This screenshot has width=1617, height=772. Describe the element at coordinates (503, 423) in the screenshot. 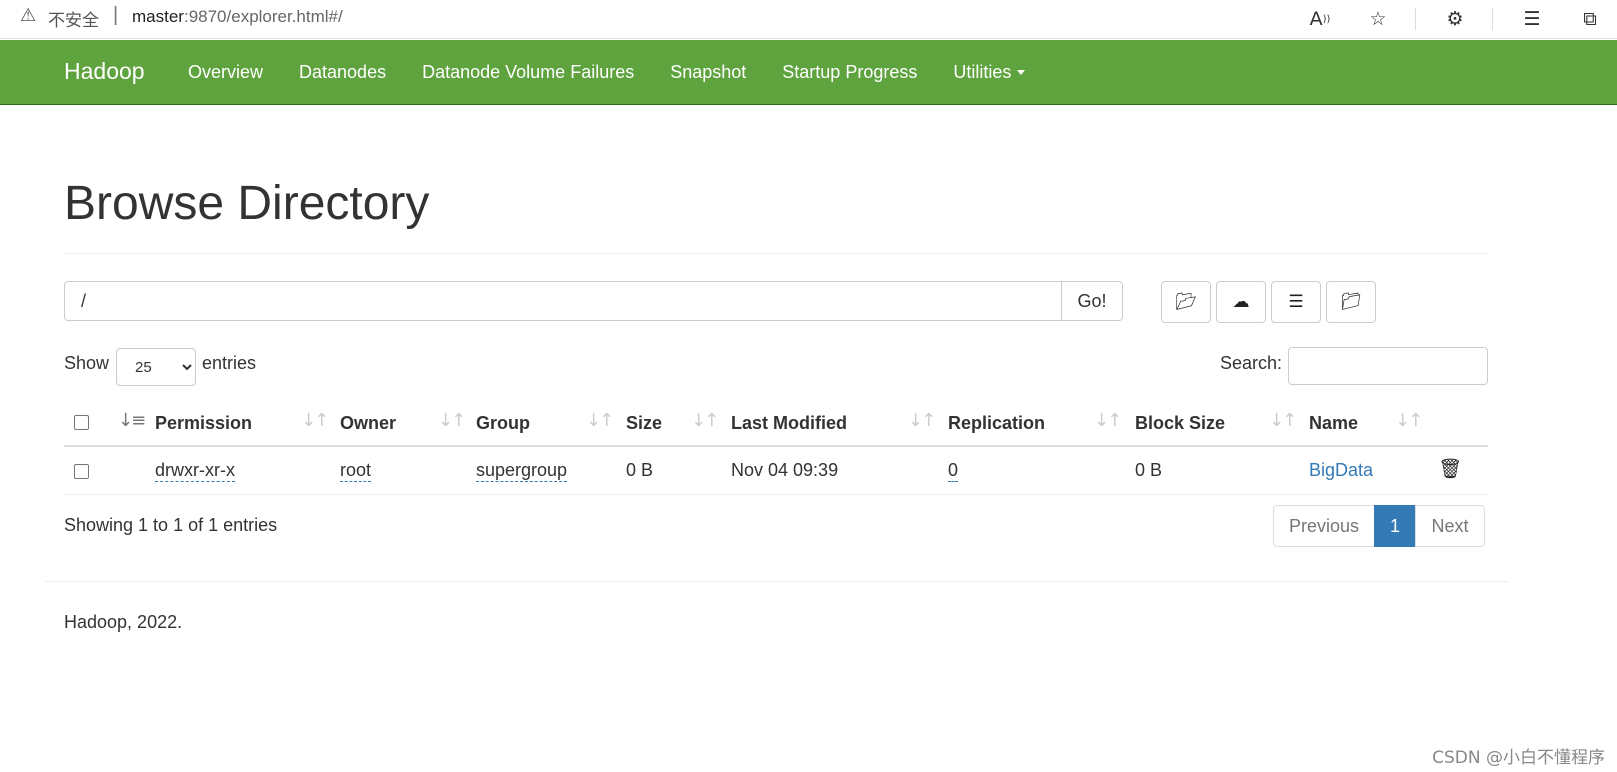

I see `column-header-group: Group` at that location.